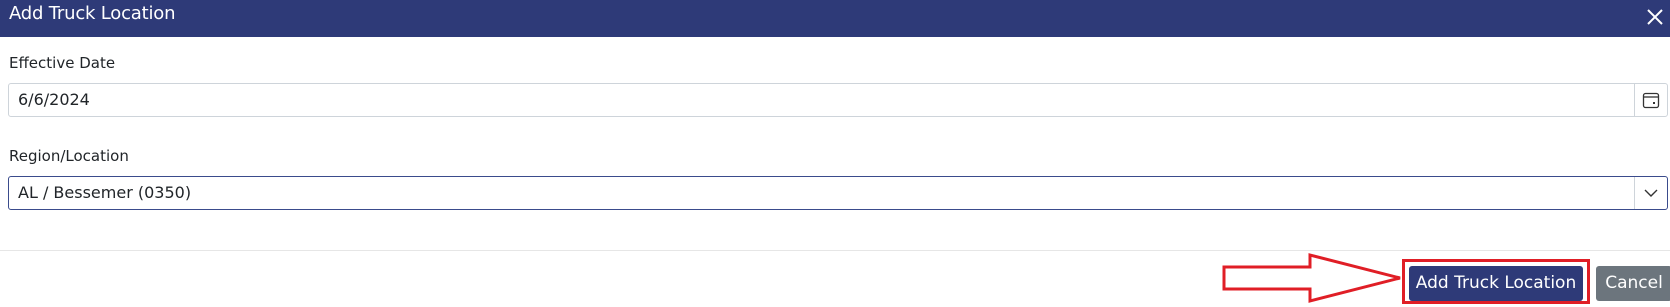 This screenshot has width=1670, height=307. I want to click on close-button, so click(1655, 17).